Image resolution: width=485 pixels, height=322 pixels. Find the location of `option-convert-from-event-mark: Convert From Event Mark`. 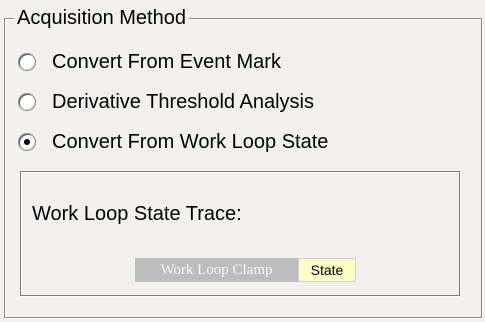

option-convert-from-event-mark: Convert From Event Mark is located at coordinates (149, 62).